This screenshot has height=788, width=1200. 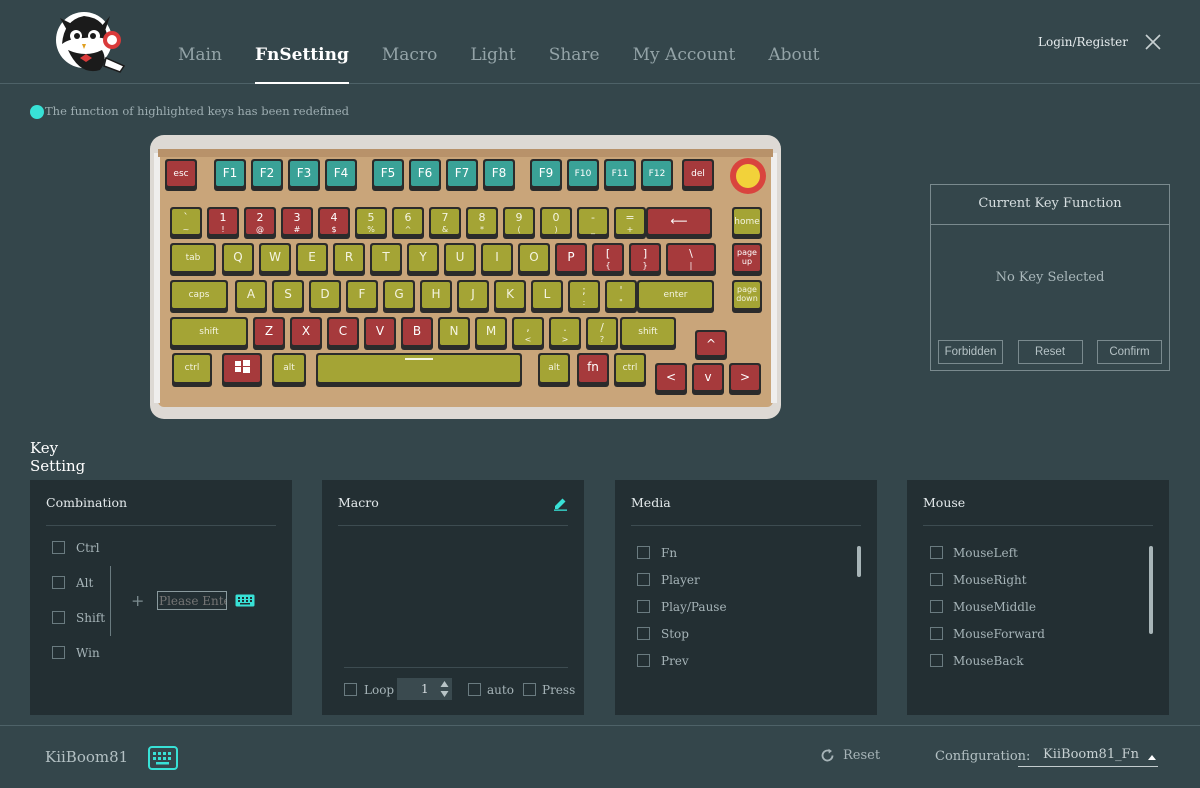 What do you see at coordinates (186, 223) in the screenshot?
I see `keyboard-key: `~` at bounding box center [186, 223].